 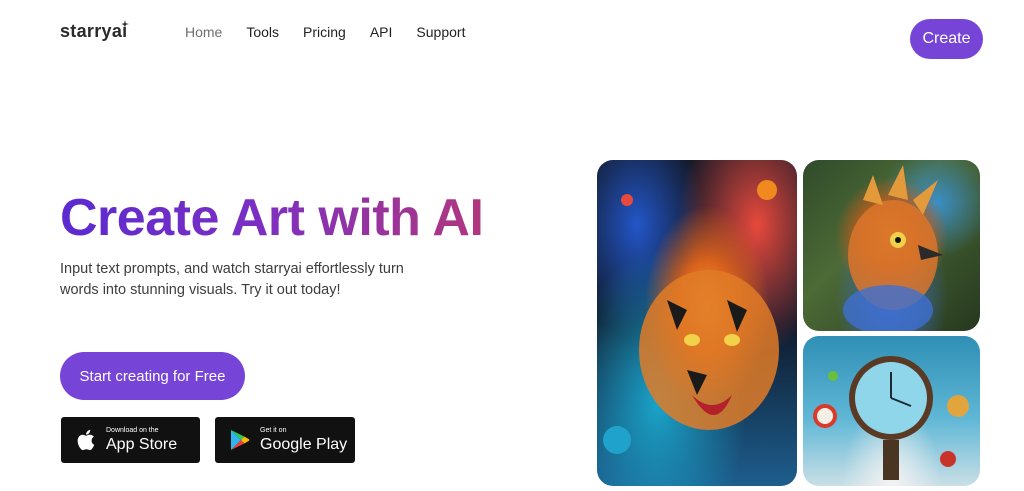 What do you see at coordinates (86, 440) in the screenshot?
I see `apple-icon` at bounding box center [86, 440].